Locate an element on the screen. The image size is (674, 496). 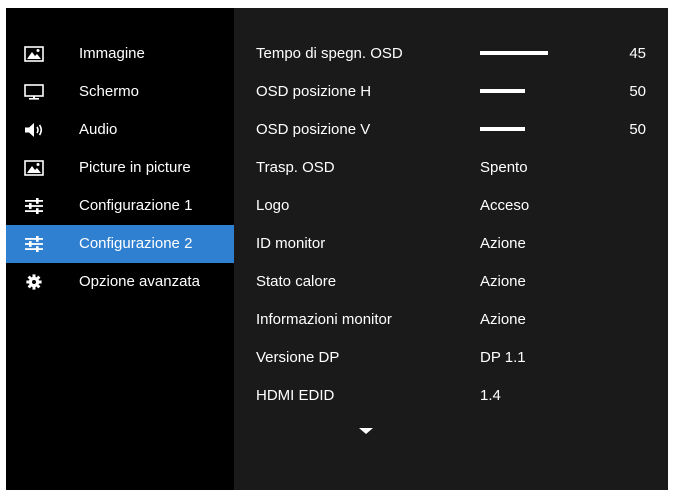
sidebar-item-label: Opzione avanzata is located at coordinates (139, 281).